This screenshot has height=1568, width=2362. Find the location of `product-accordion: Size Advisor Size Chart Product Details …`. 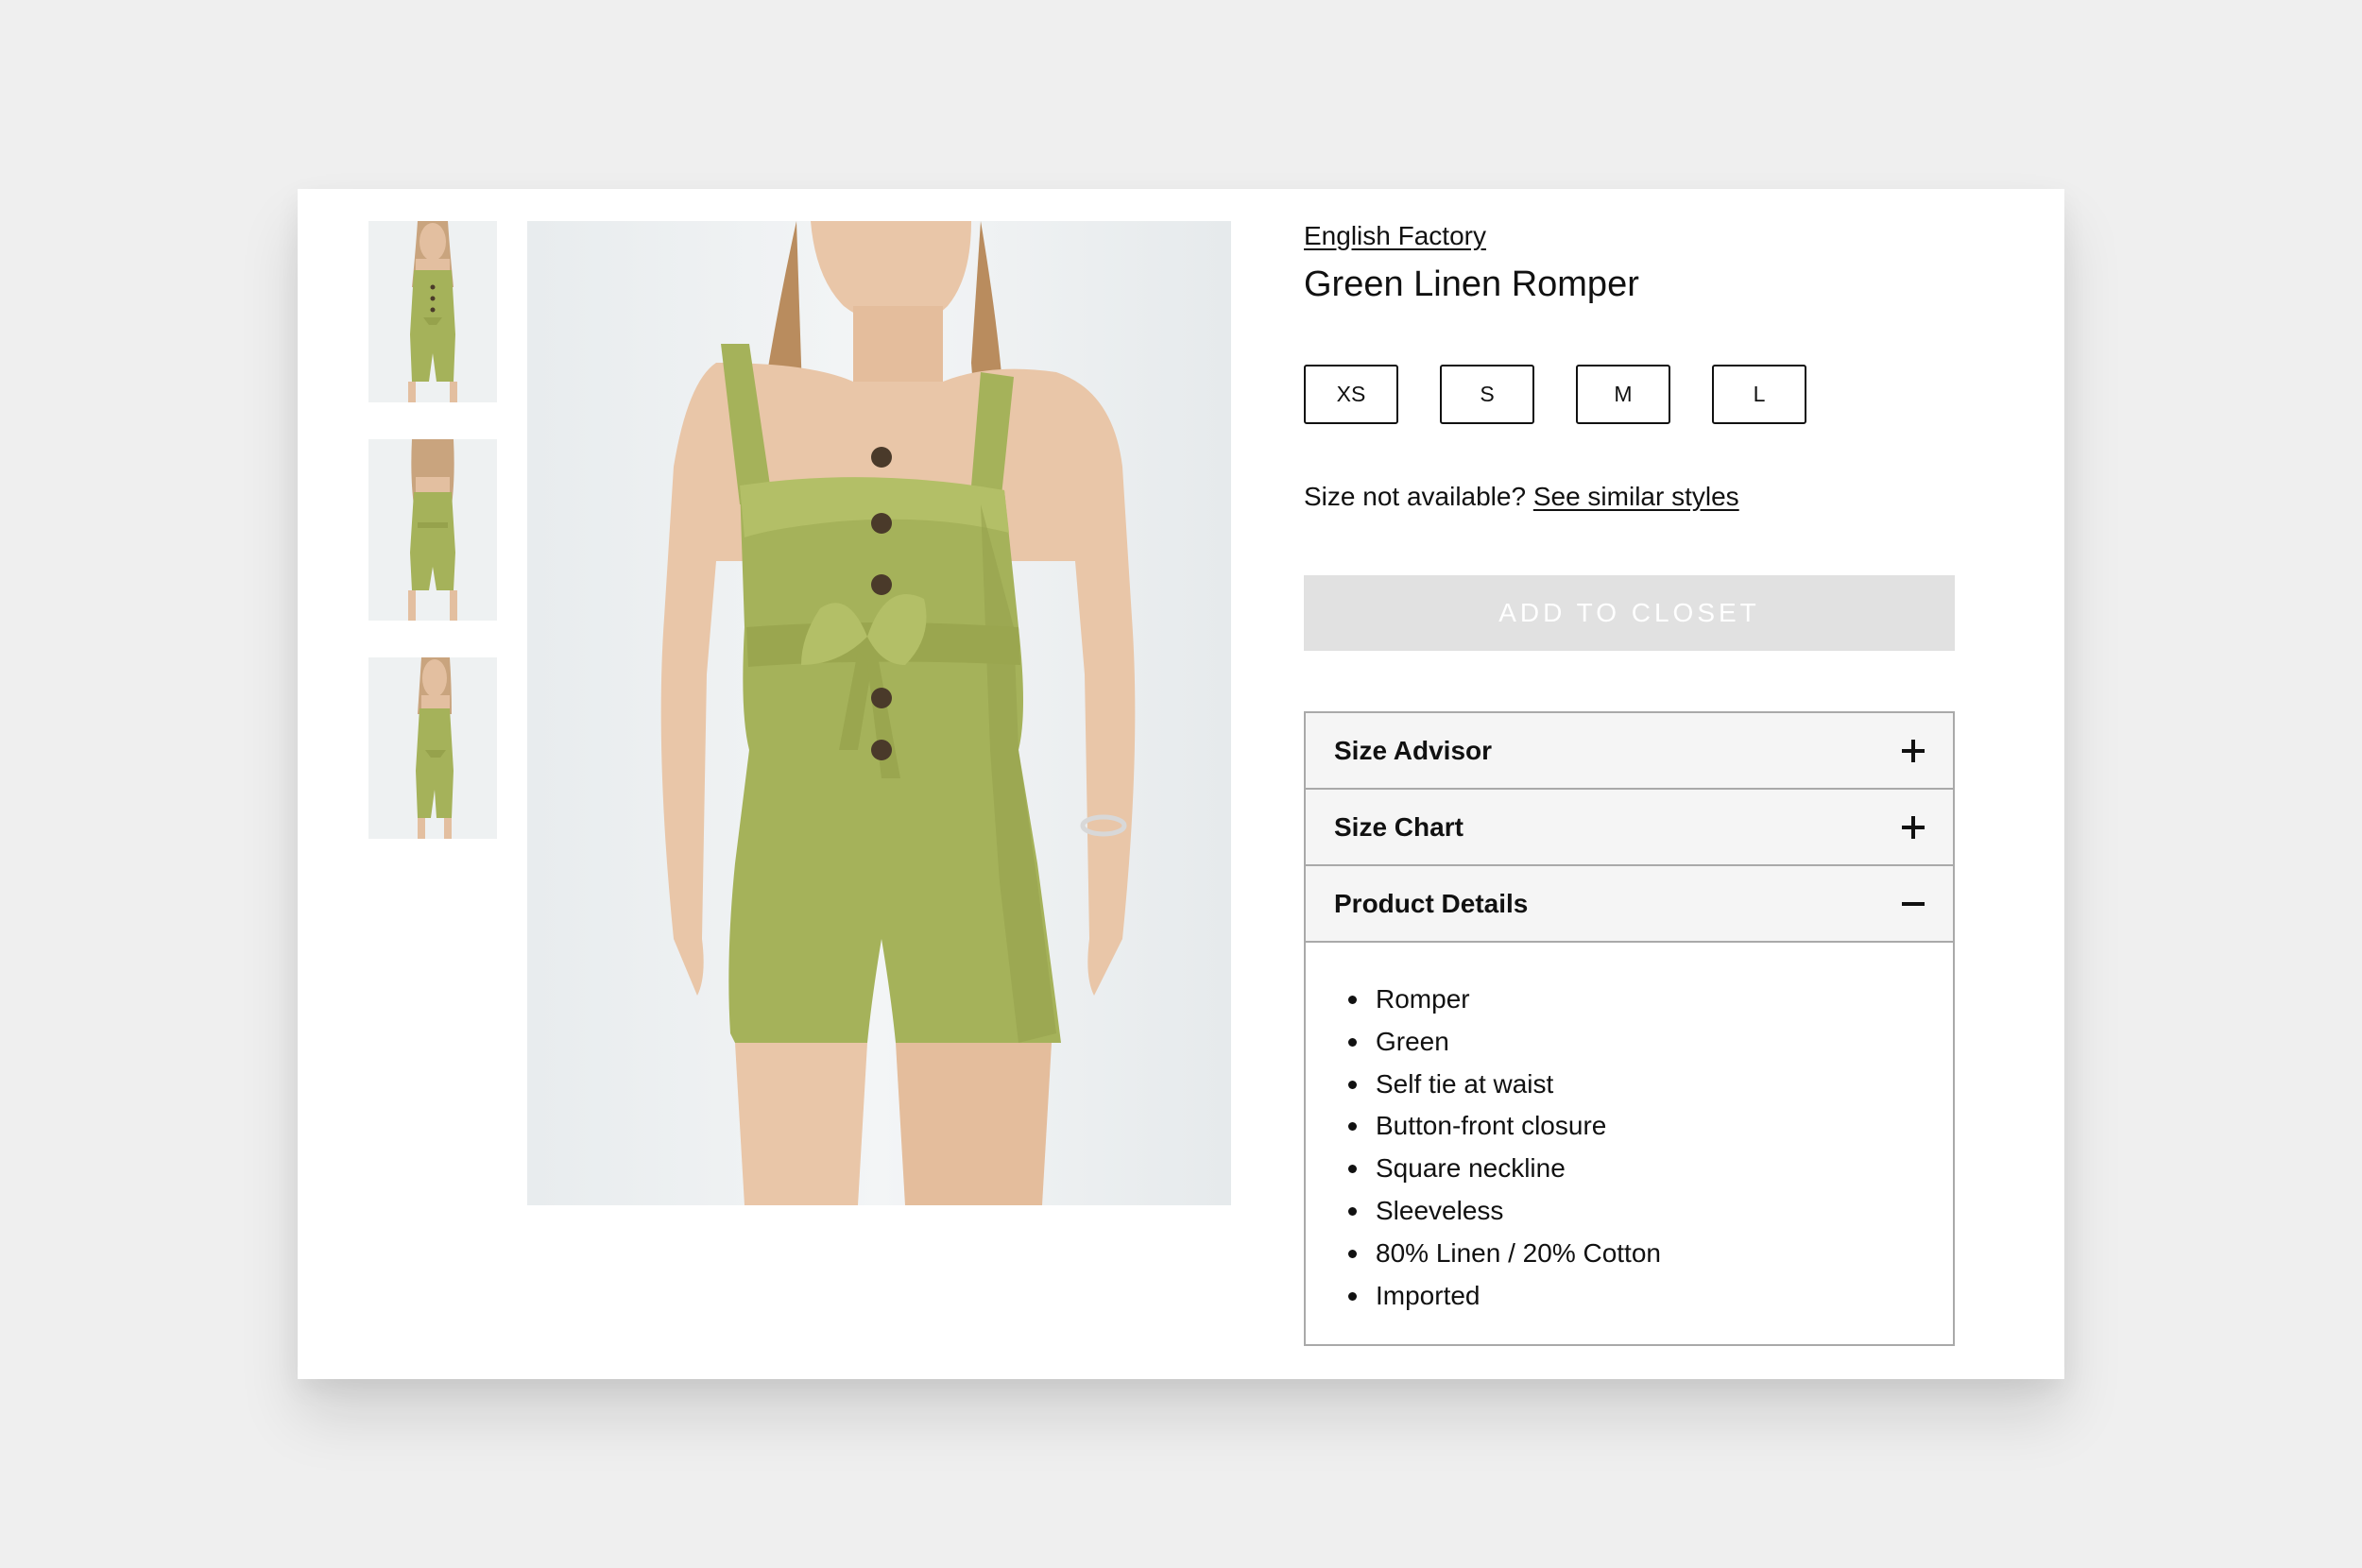

product-accordion: Size Advisor Size Chart Product Details … is located at coordinates (1629, 1028).